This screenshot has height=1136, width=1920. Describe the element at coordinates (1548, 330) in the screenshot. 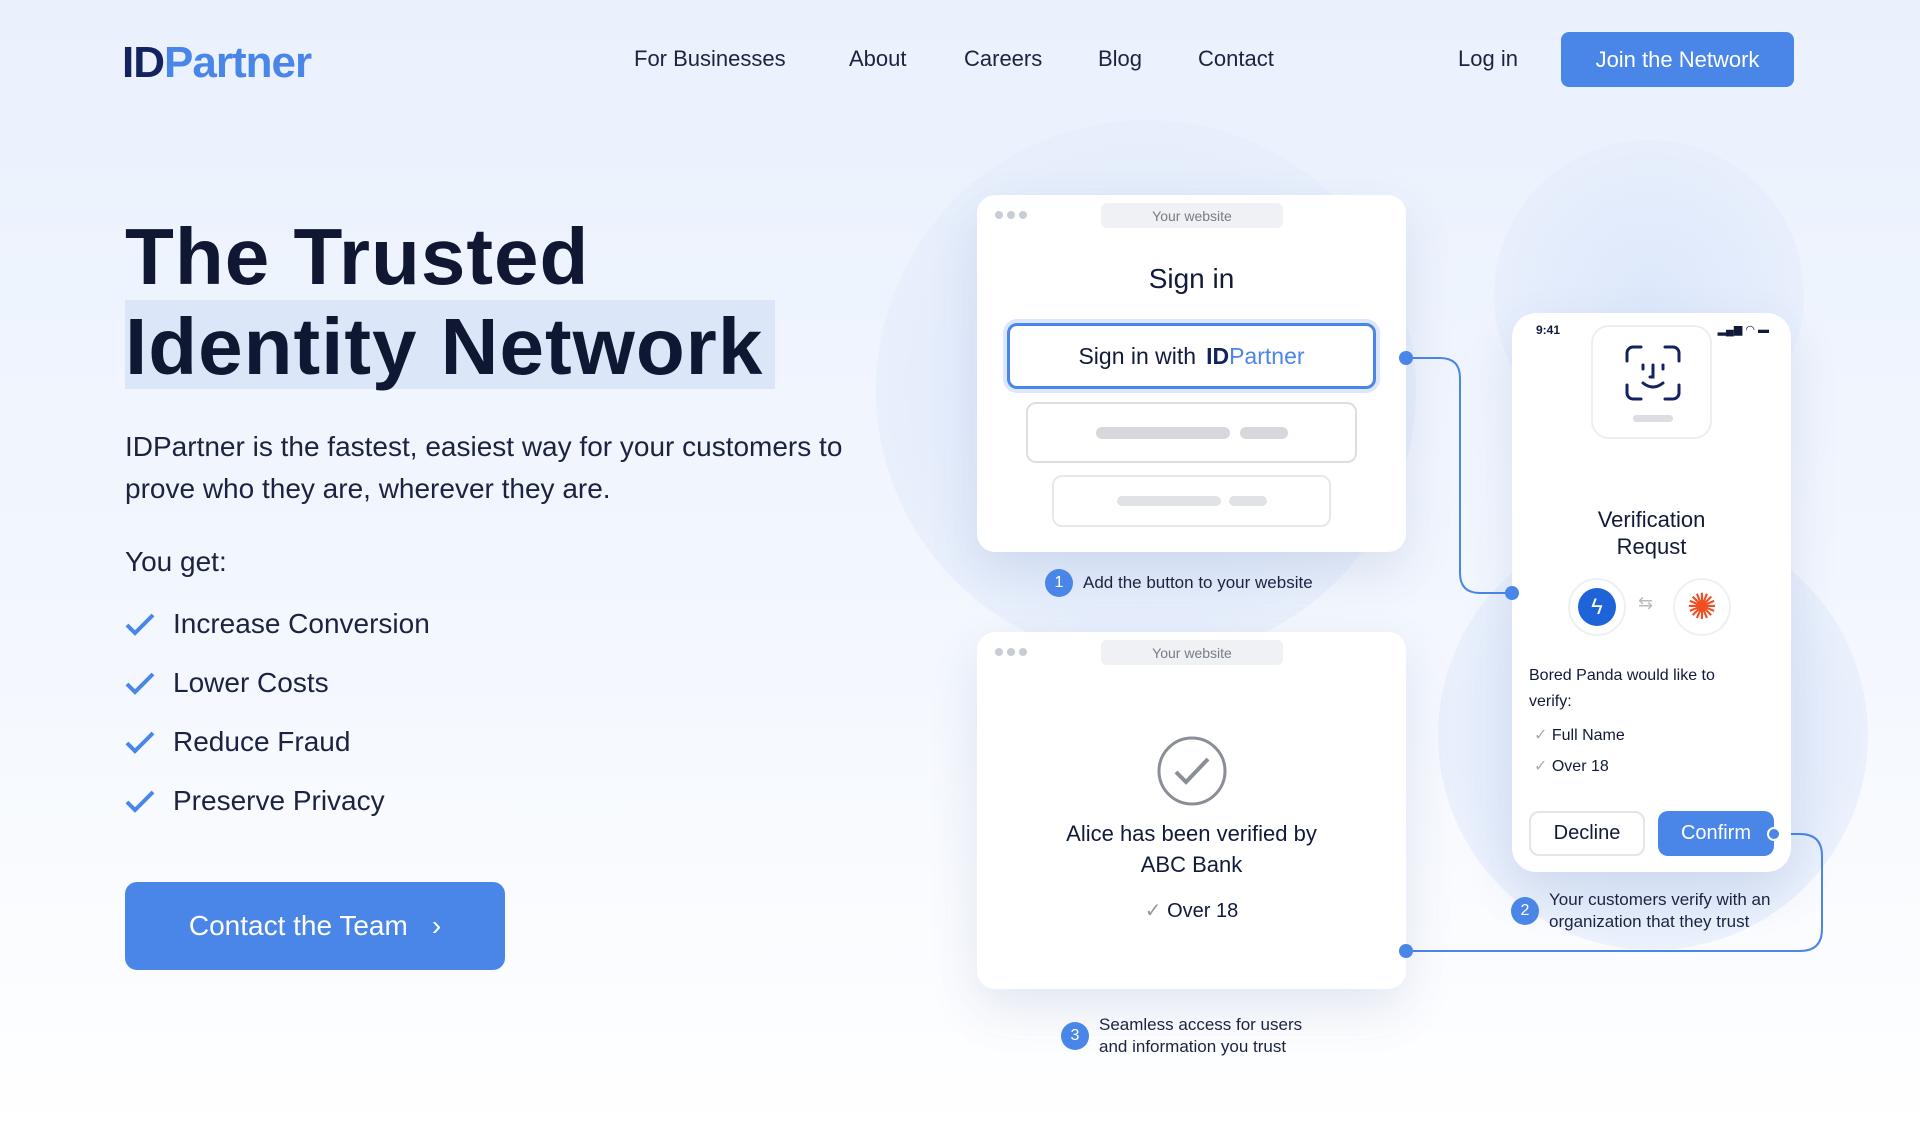

I see `status-time: 9:41` at that location.